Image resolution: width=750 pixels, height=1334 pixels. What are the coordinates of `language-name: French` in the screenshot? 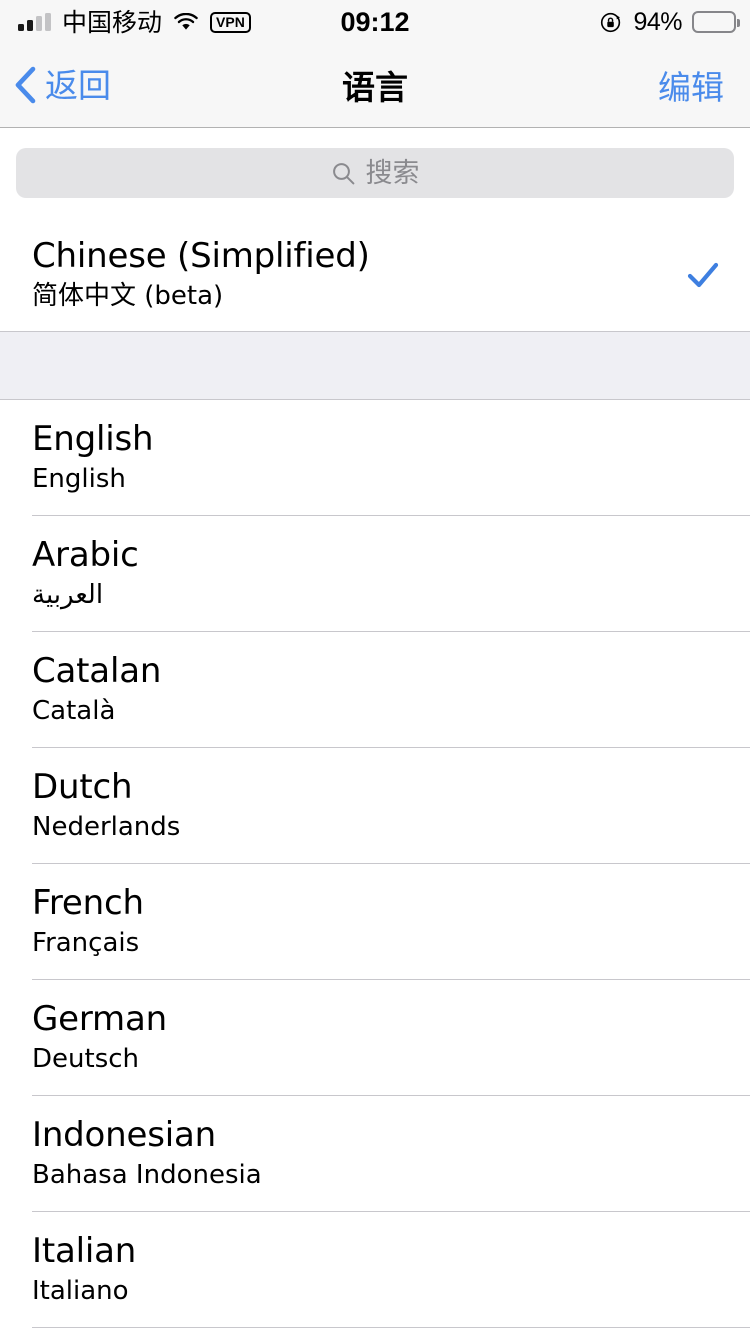 It's located at (88, 902).